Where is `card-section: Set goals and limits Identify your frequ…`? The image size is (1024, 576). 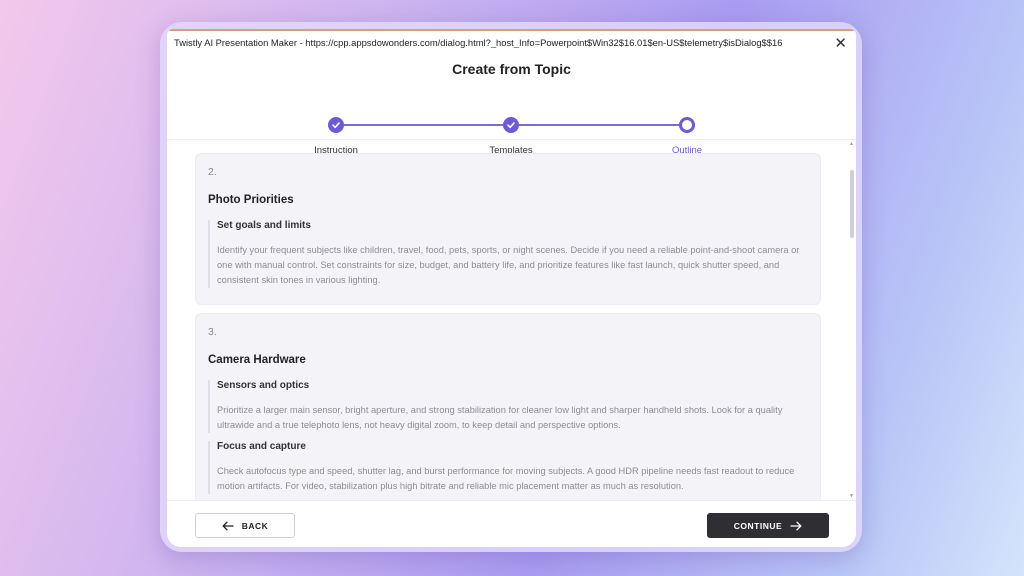 card-section: Set goals and limits Identify your frequ… is located at coordinates (508, 254).